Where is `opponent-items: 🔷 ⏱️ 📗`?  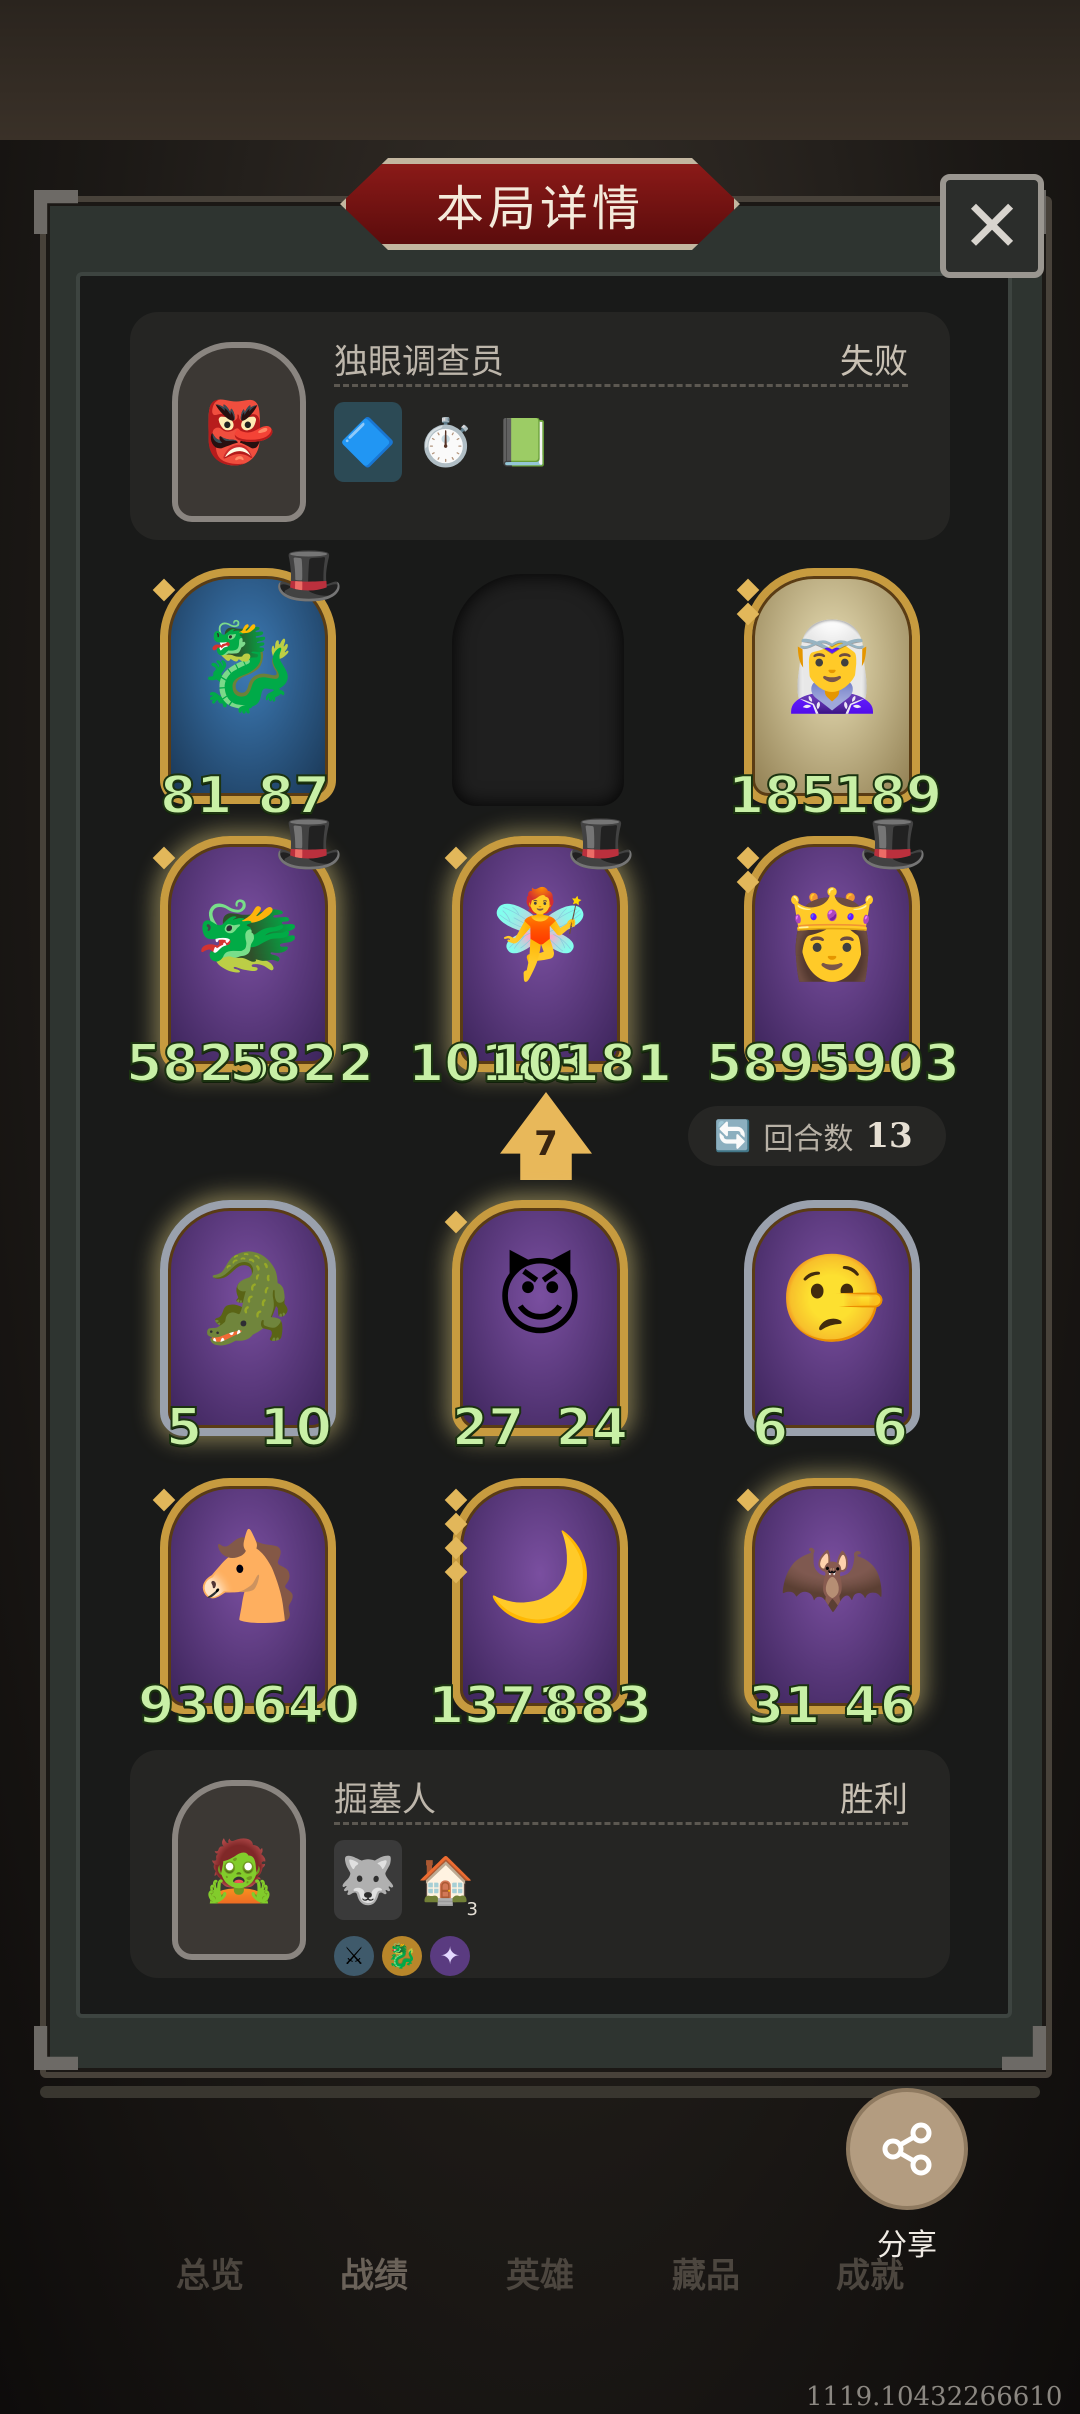 opponent-items: 🔷 ⏱️ 📗 is located at coordinates (446, 442).